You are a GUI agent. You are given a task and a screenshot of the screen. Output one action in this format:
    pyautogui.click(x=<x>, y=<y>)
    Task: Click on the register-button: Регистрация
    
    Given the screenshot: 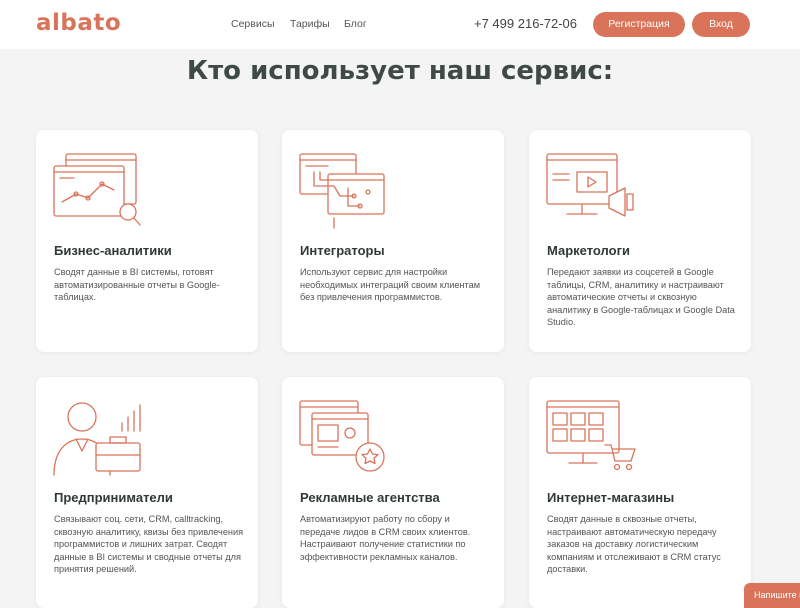 What is the action you would take?
    pyautogui.click(x=639, y=24)
    